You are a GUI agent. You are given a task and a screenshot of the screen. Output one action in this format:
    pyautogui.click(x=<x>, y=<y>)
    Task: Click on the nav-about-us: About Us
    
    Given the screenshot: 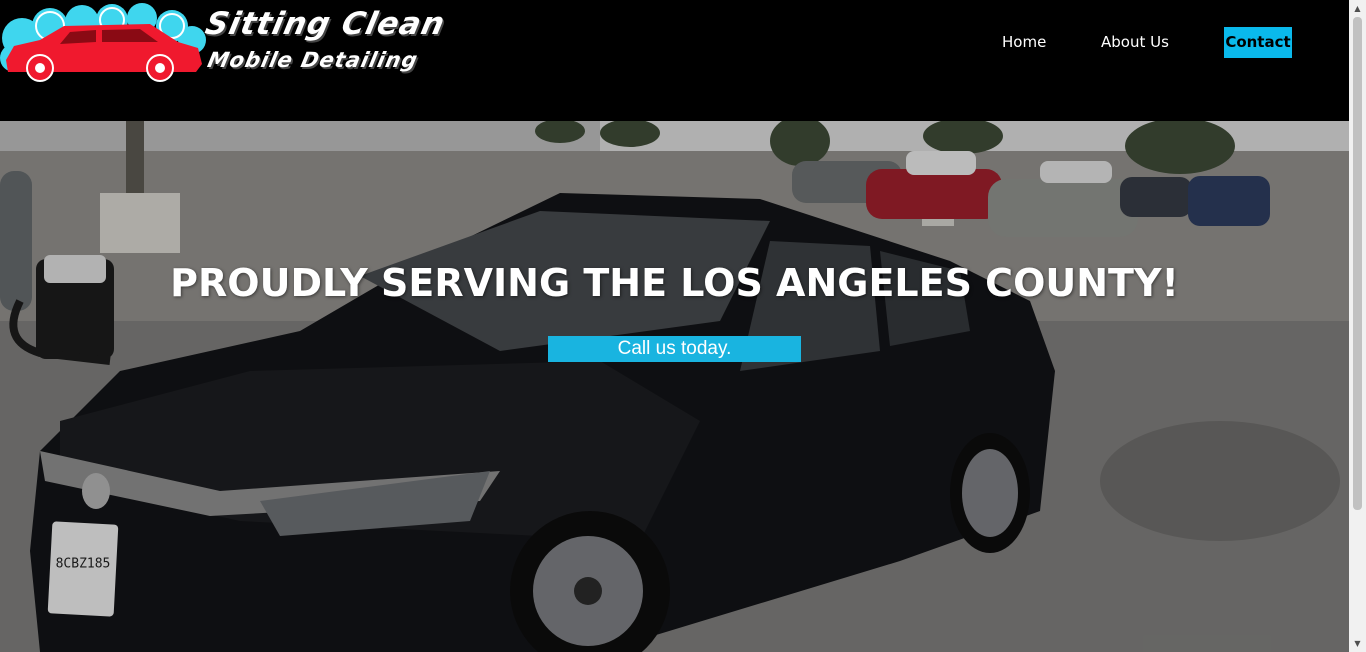 What is the action you would take?
    pyautogui.click(x=1135, y=42)
    